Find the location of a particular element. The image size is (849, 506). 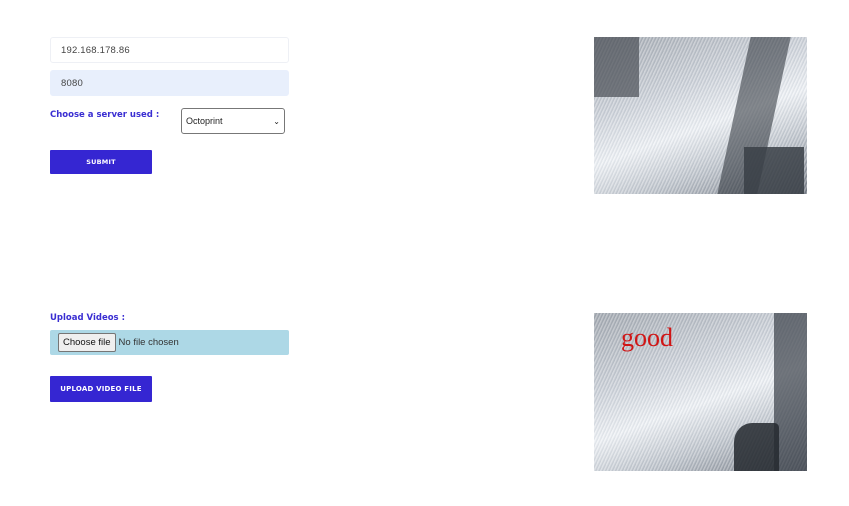

ip-address-value: 192.168.178.86 is located at coordinates (95, 50).